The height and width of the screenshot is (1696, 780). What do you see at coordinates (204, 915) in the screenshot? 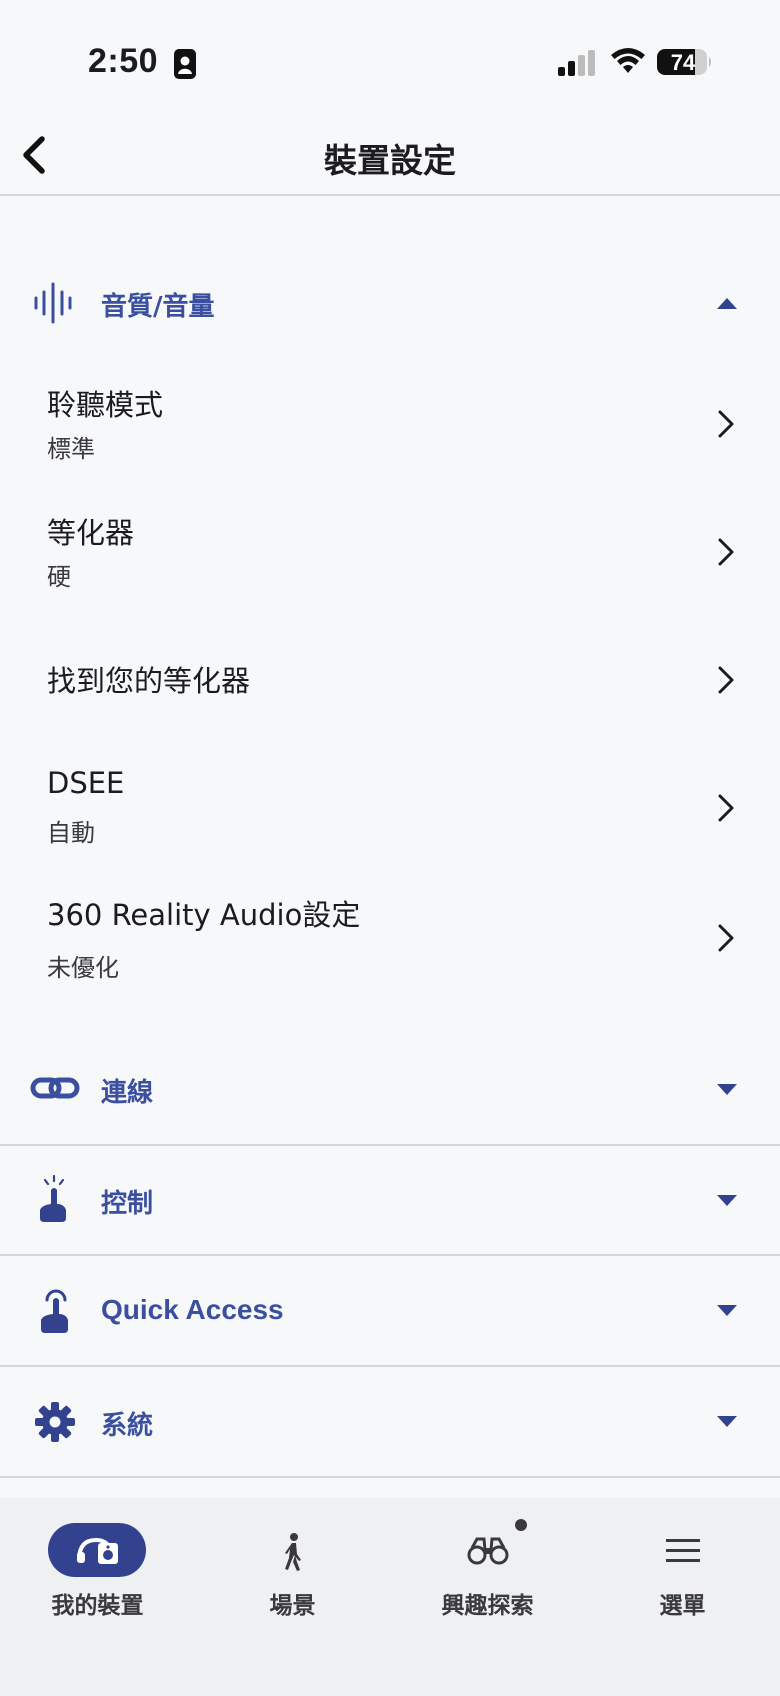
I see `row-title: 360 Reality Audio設定` at bounding box center [204, 915].